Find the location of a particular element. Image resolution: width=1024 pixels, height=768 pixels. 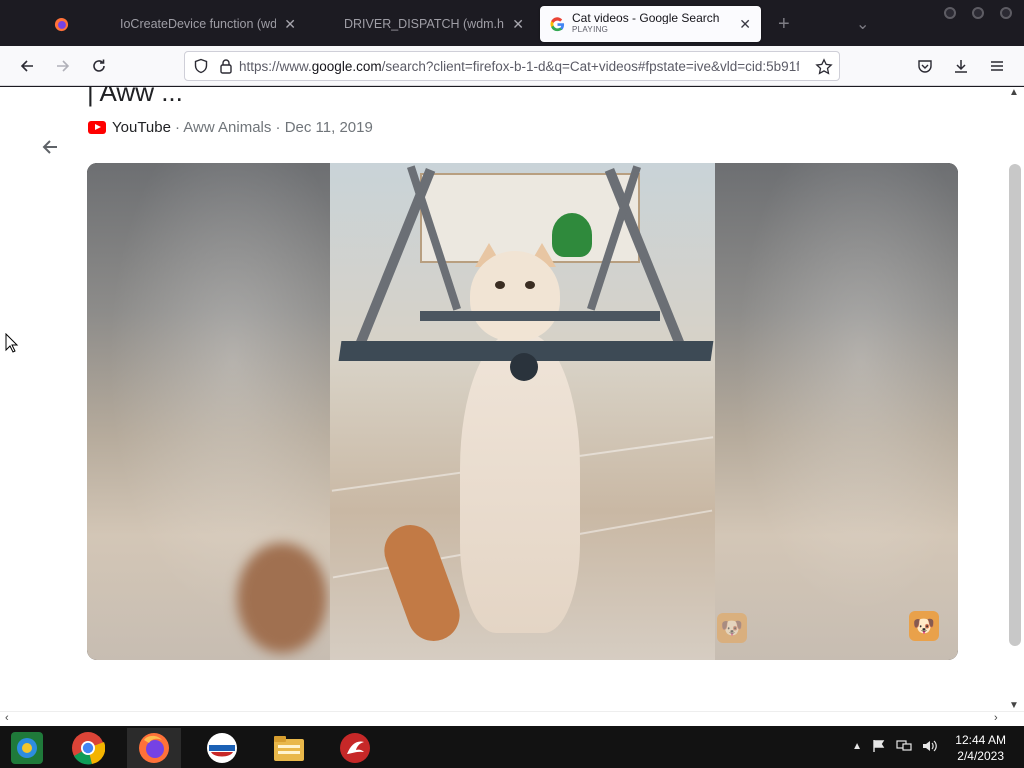

tab-firefox-home is located at coordinates (64, 24).